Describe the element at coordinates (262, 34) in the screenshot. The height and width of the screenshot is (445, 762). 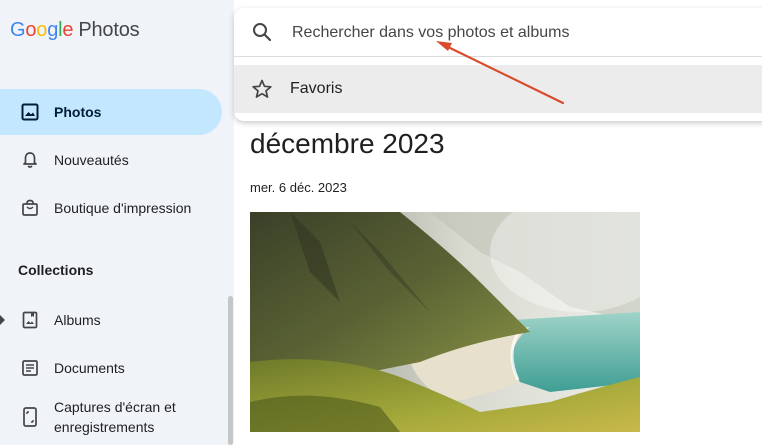
I see `search-icon` at that location.